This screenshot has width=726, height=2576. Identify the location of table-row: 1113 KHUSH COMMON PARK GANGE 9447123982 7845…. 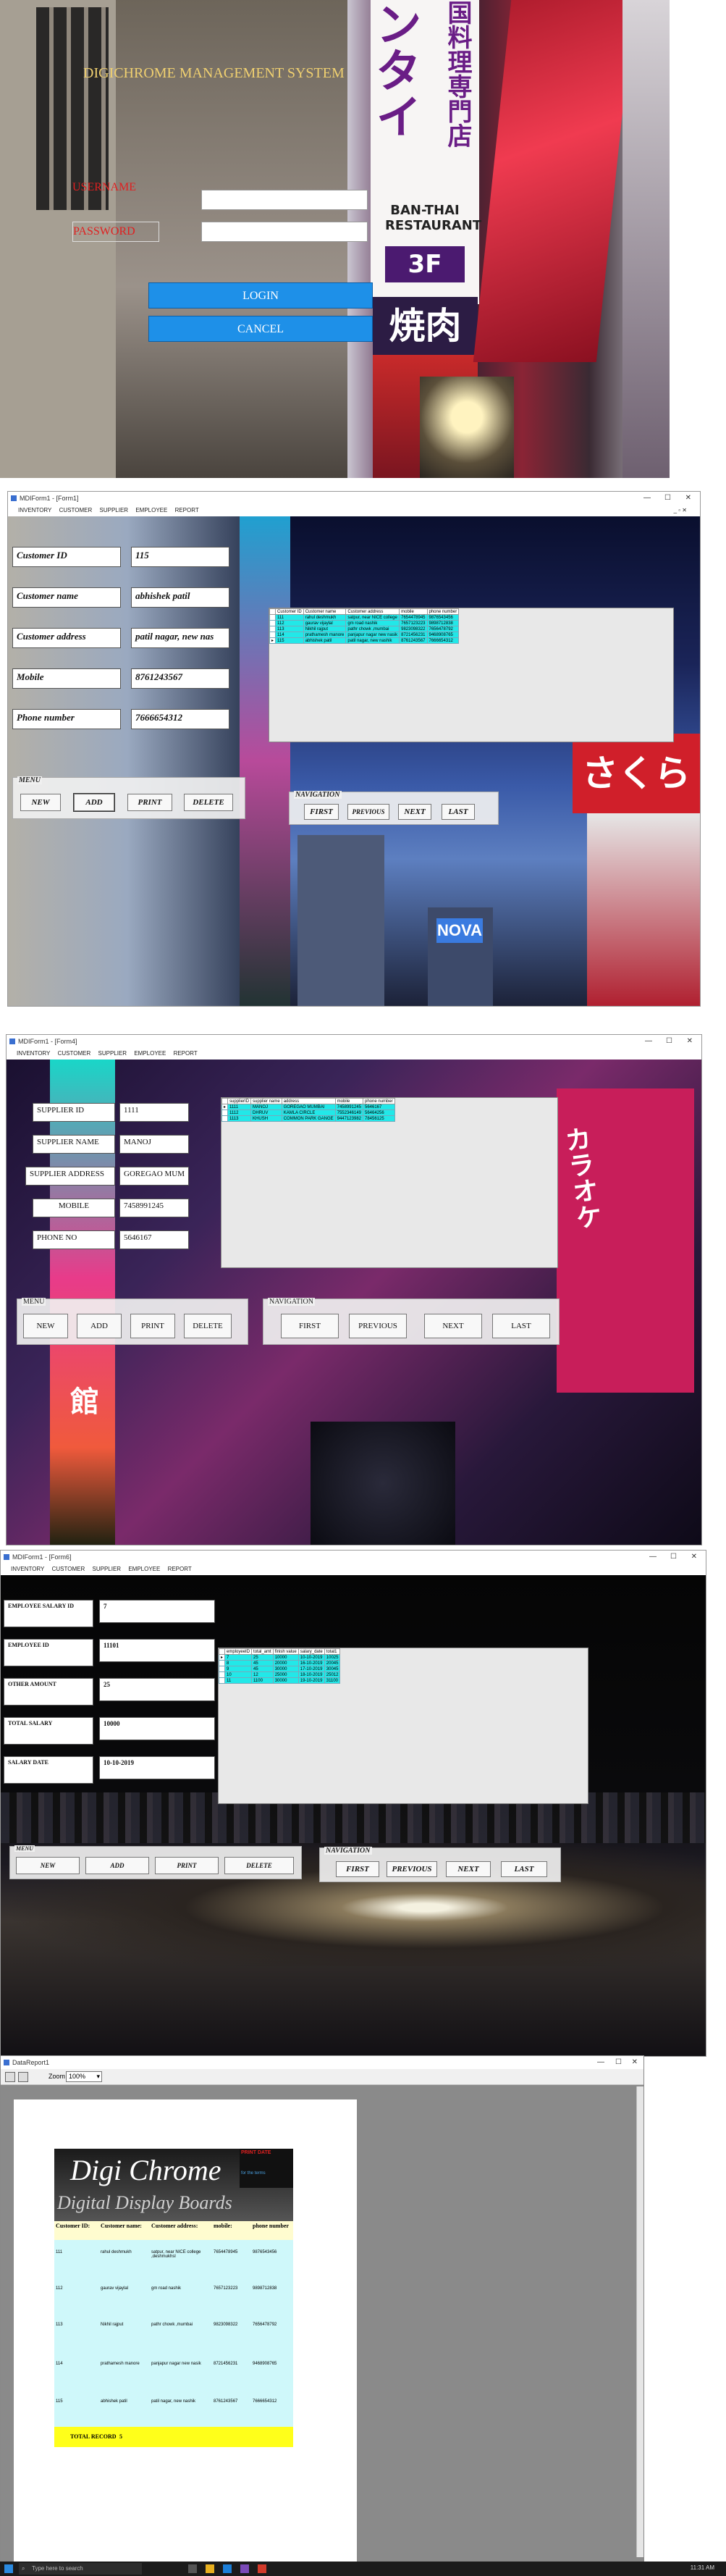
(308, 1118).